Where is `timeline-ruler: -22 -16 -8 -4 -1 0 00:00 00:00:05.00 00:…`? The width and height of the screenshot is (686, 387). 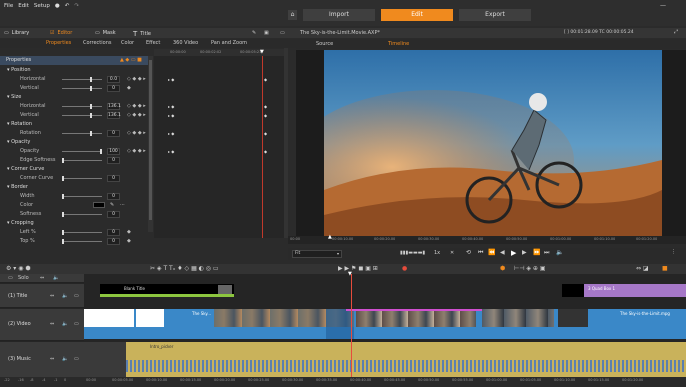 timeline-ruler: -22 -16 -8 -4 -1 0 00:00 00:00:05.00 00:… is located at coordinates (343, 382).